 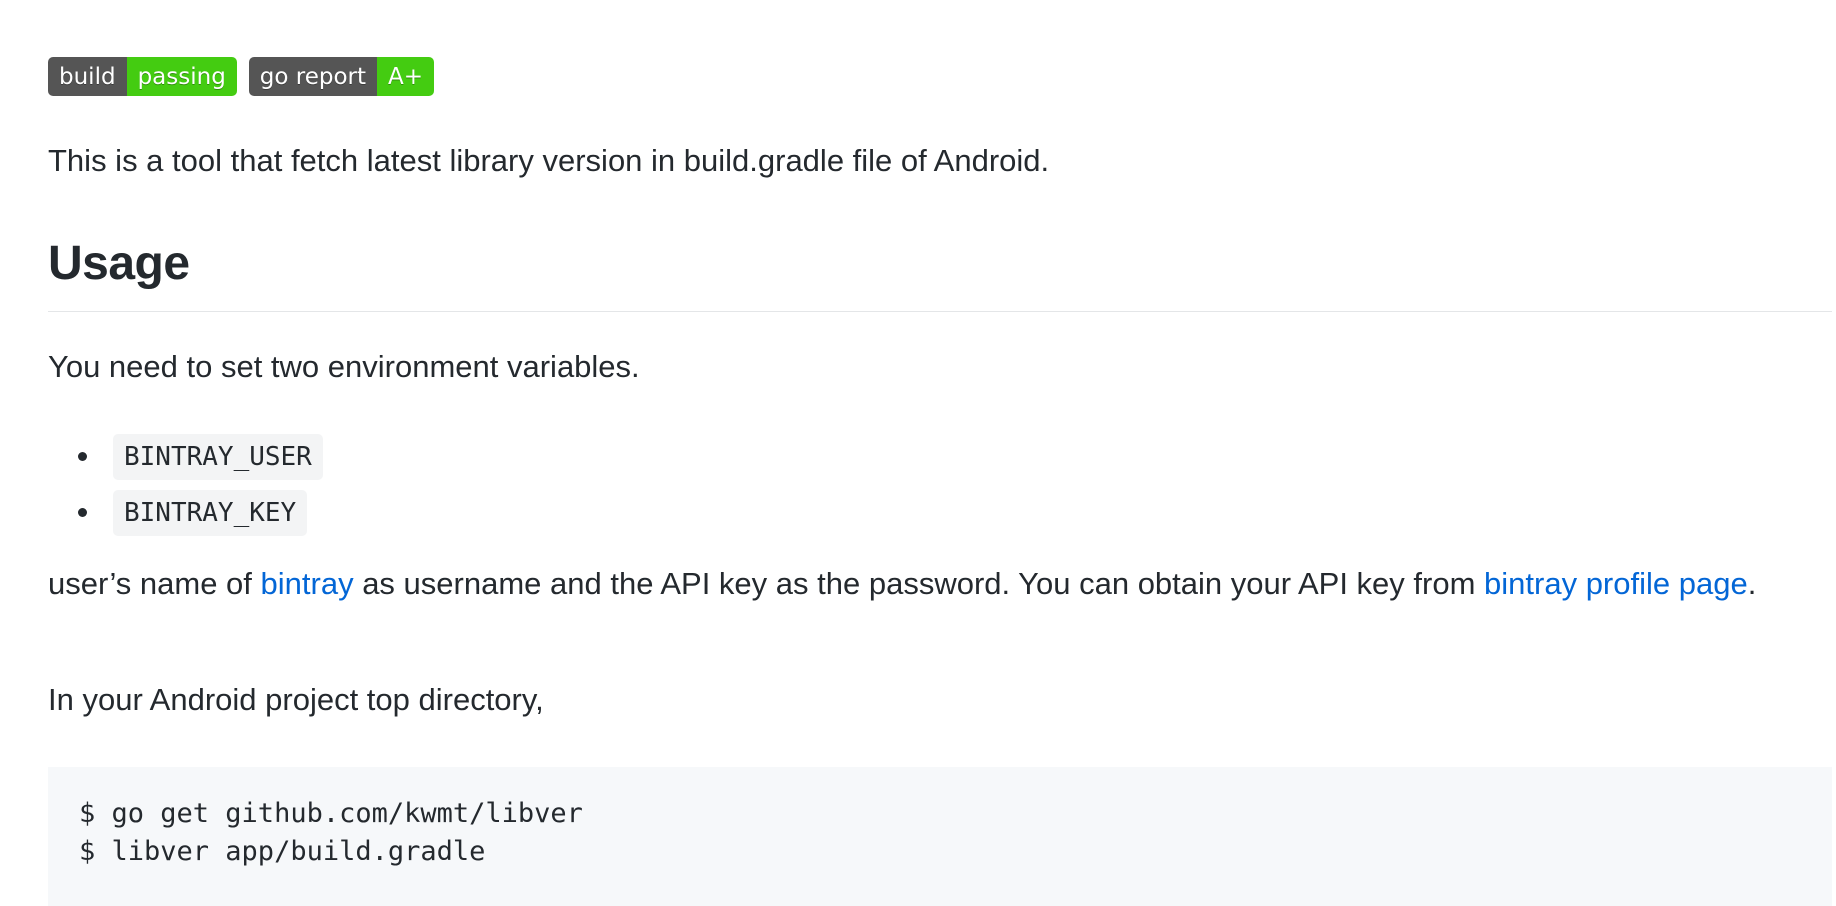 I want to click on build-status-badge: build passing, so click(x=142, y=76).